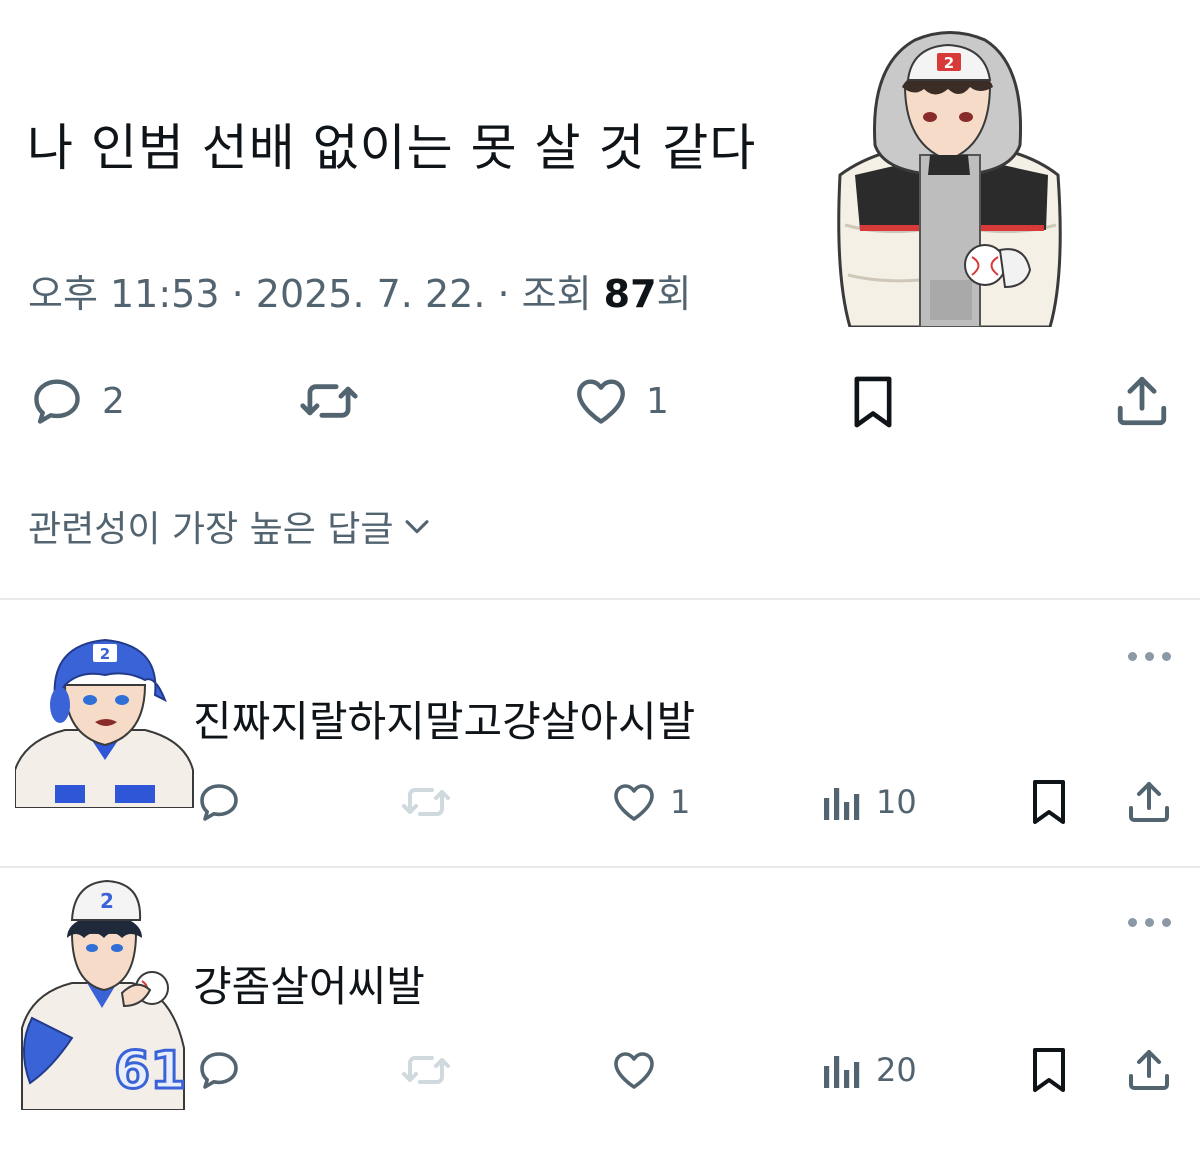 The image size is (1200, 1174). What do you see at coordinates (417, 527) in the screenshot?
I see `chevron-down-icon` at bounding box center [417, 527].